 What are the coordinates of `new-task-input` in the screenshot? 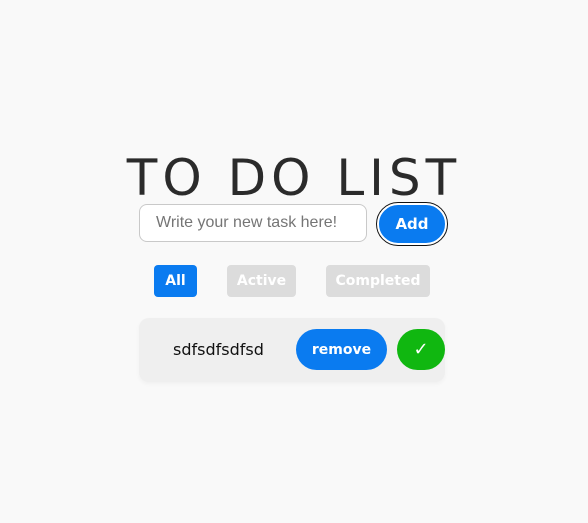 It's located at (253, 223).